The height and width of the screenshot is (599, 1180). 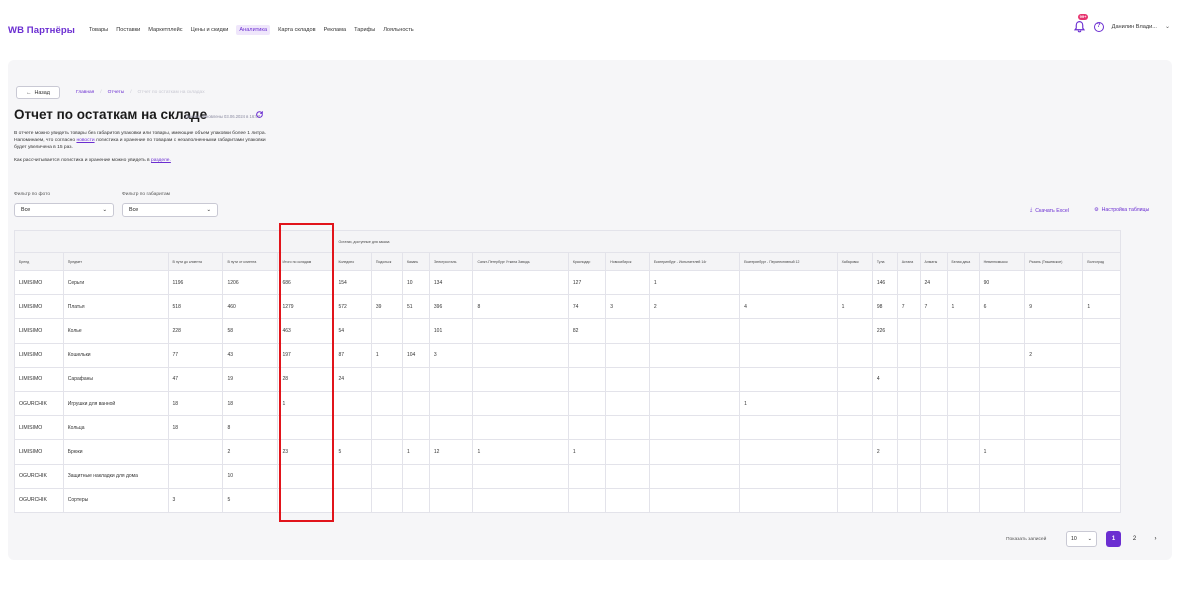 I want to click on back-button: ← Назад, so click(x=38, y=92).